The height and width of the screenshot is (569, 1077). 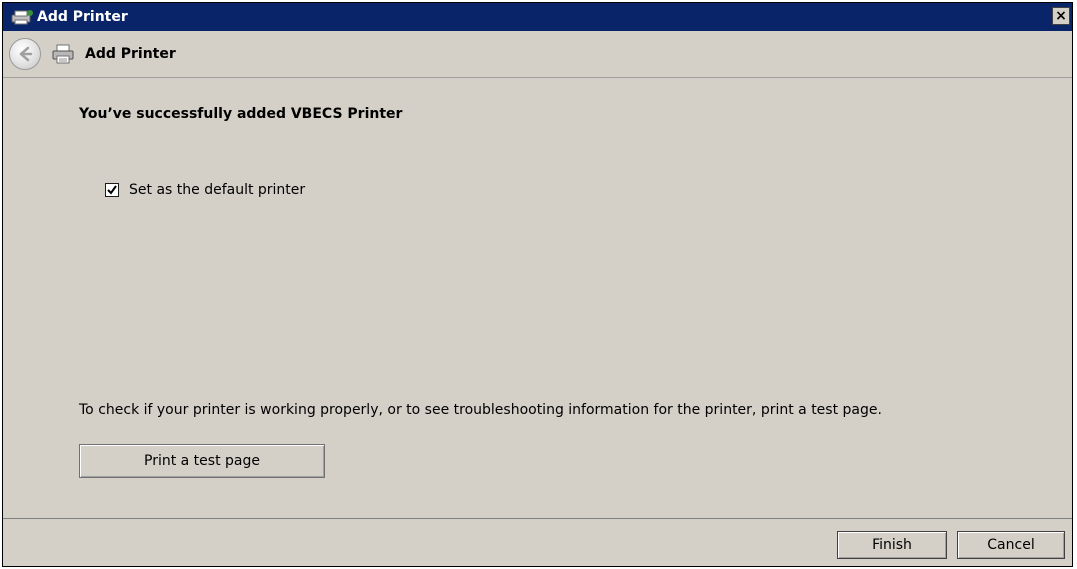 I want to click on default-printer-label: Set as the default printer, so click(x=217, y=190).